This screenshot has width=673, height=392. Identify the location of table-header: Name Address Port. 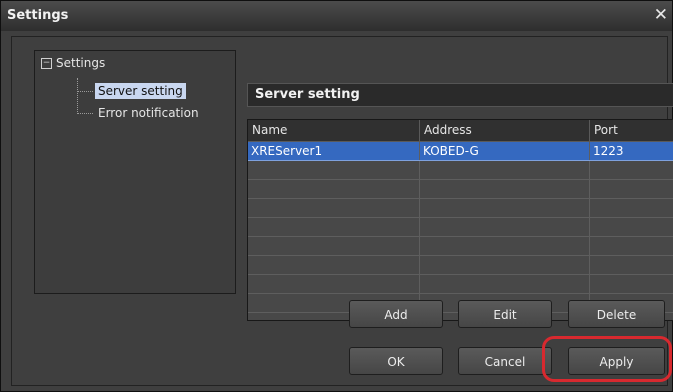
(460, 131).